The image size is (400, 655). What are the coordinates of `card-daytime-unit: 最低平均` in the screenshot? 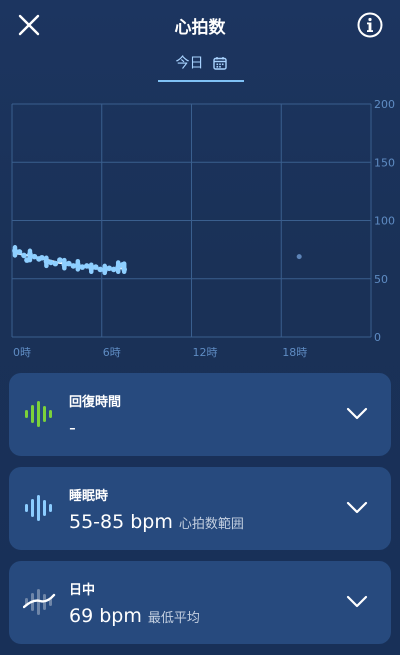 It's located at (173, 618).